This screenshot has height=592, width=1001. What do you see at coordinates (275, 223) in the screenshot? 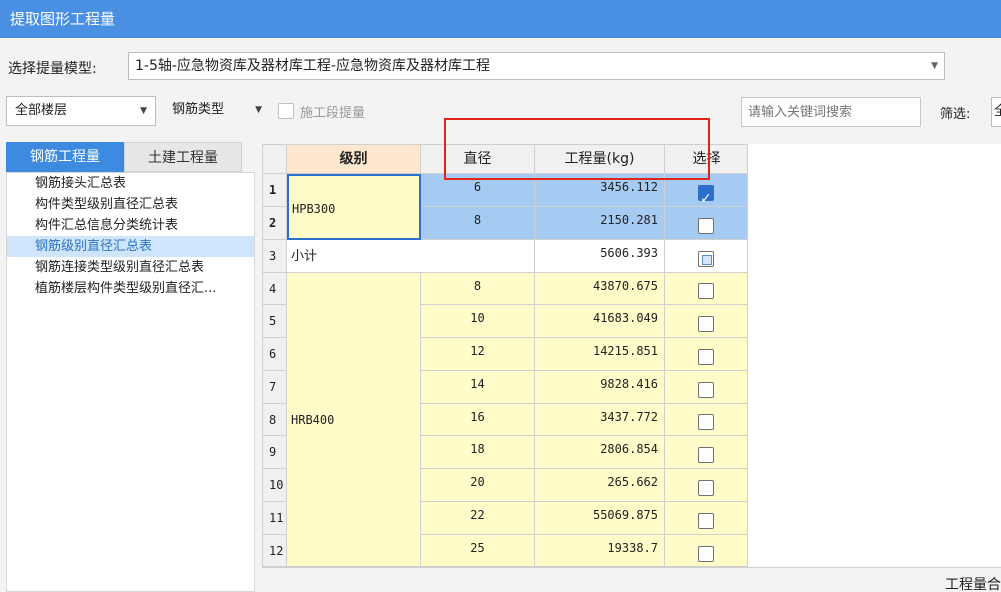
I see `row-number: 2` at bounding box center [275, 223].